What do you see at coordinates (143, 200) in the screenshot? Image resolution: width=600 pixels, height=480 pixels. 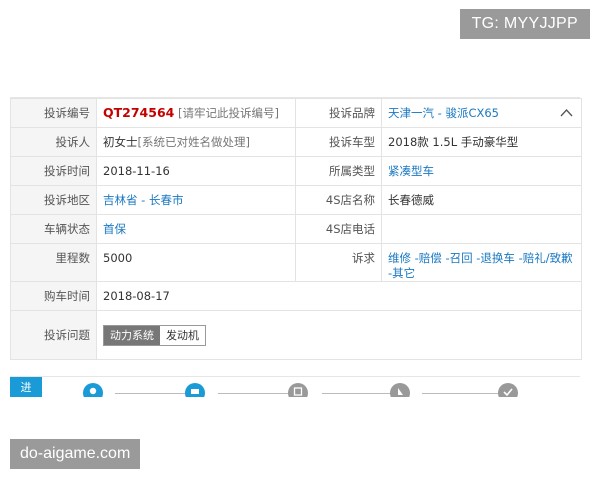 I see `region-link: 吉林省 - 长春市` at bounding box center [143, 200].